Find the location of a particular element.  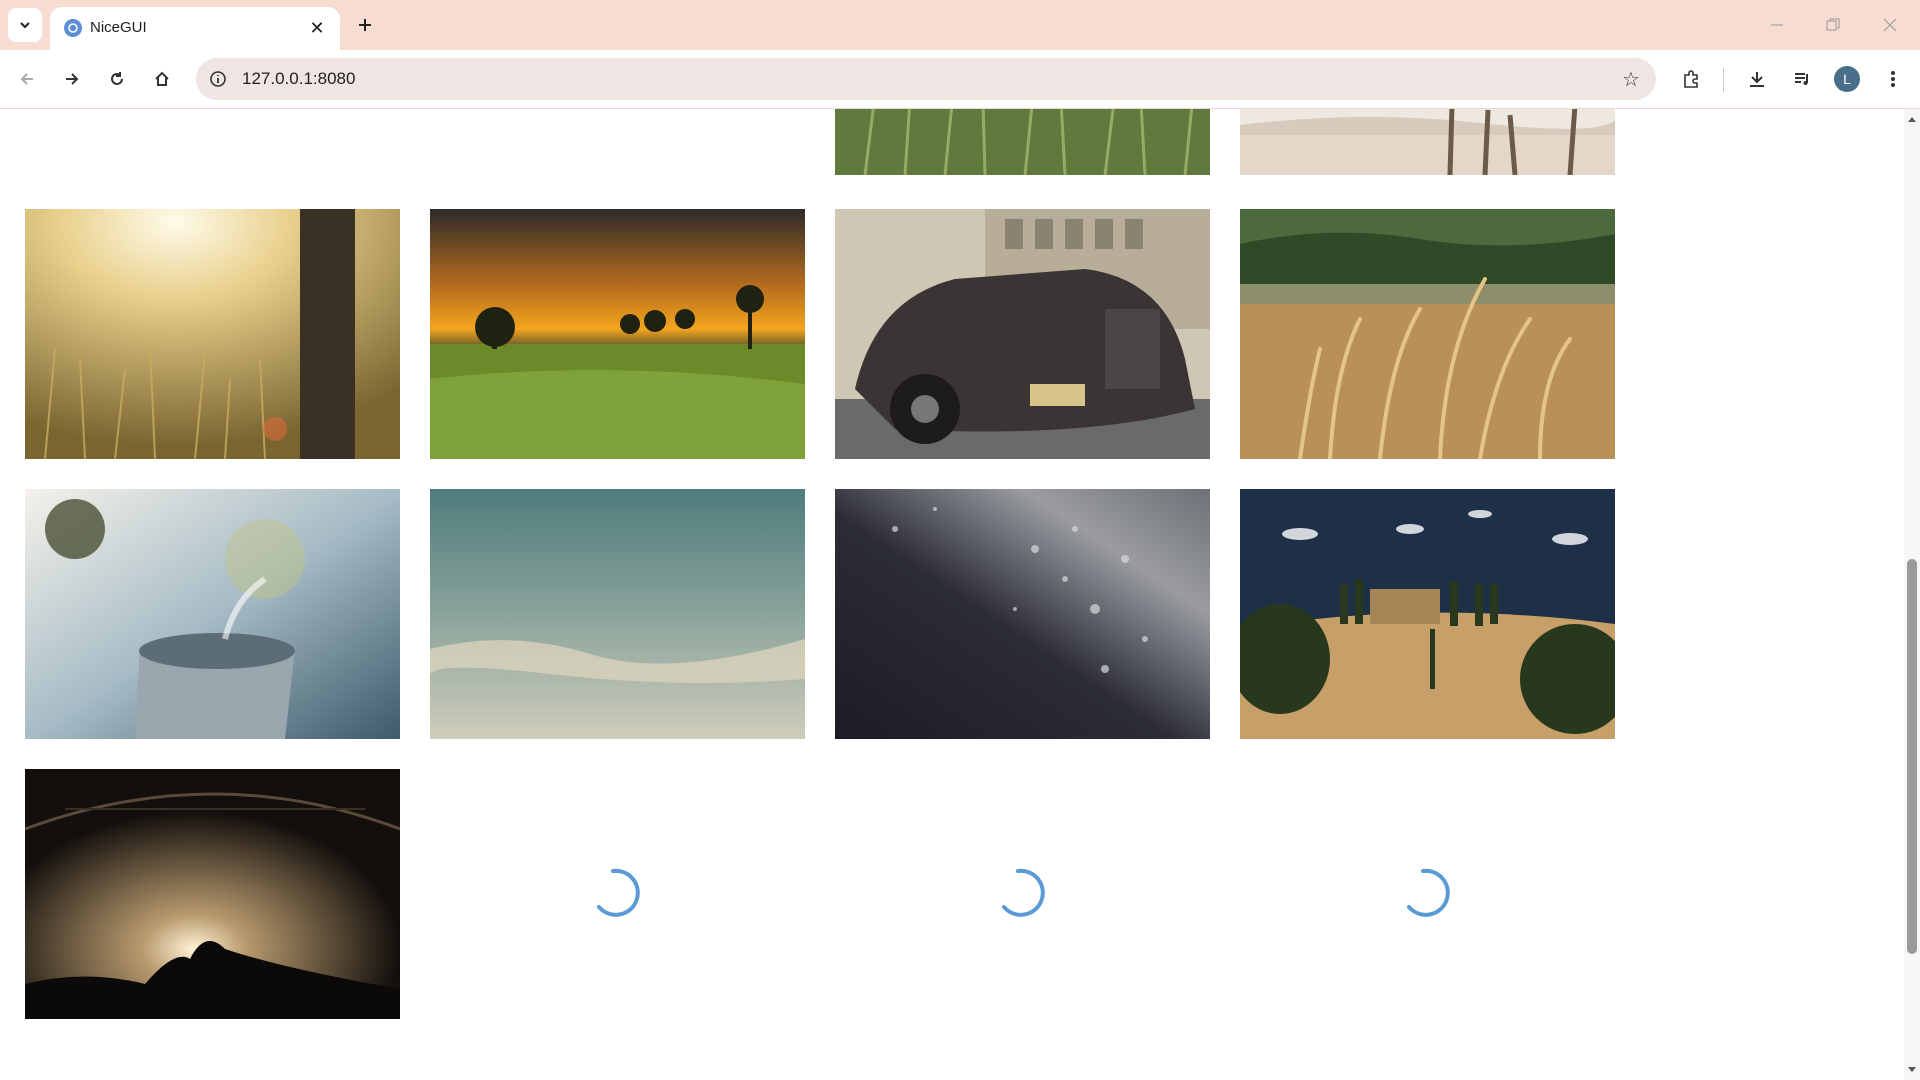

site-info-icon is located at coordinates (218, 79).